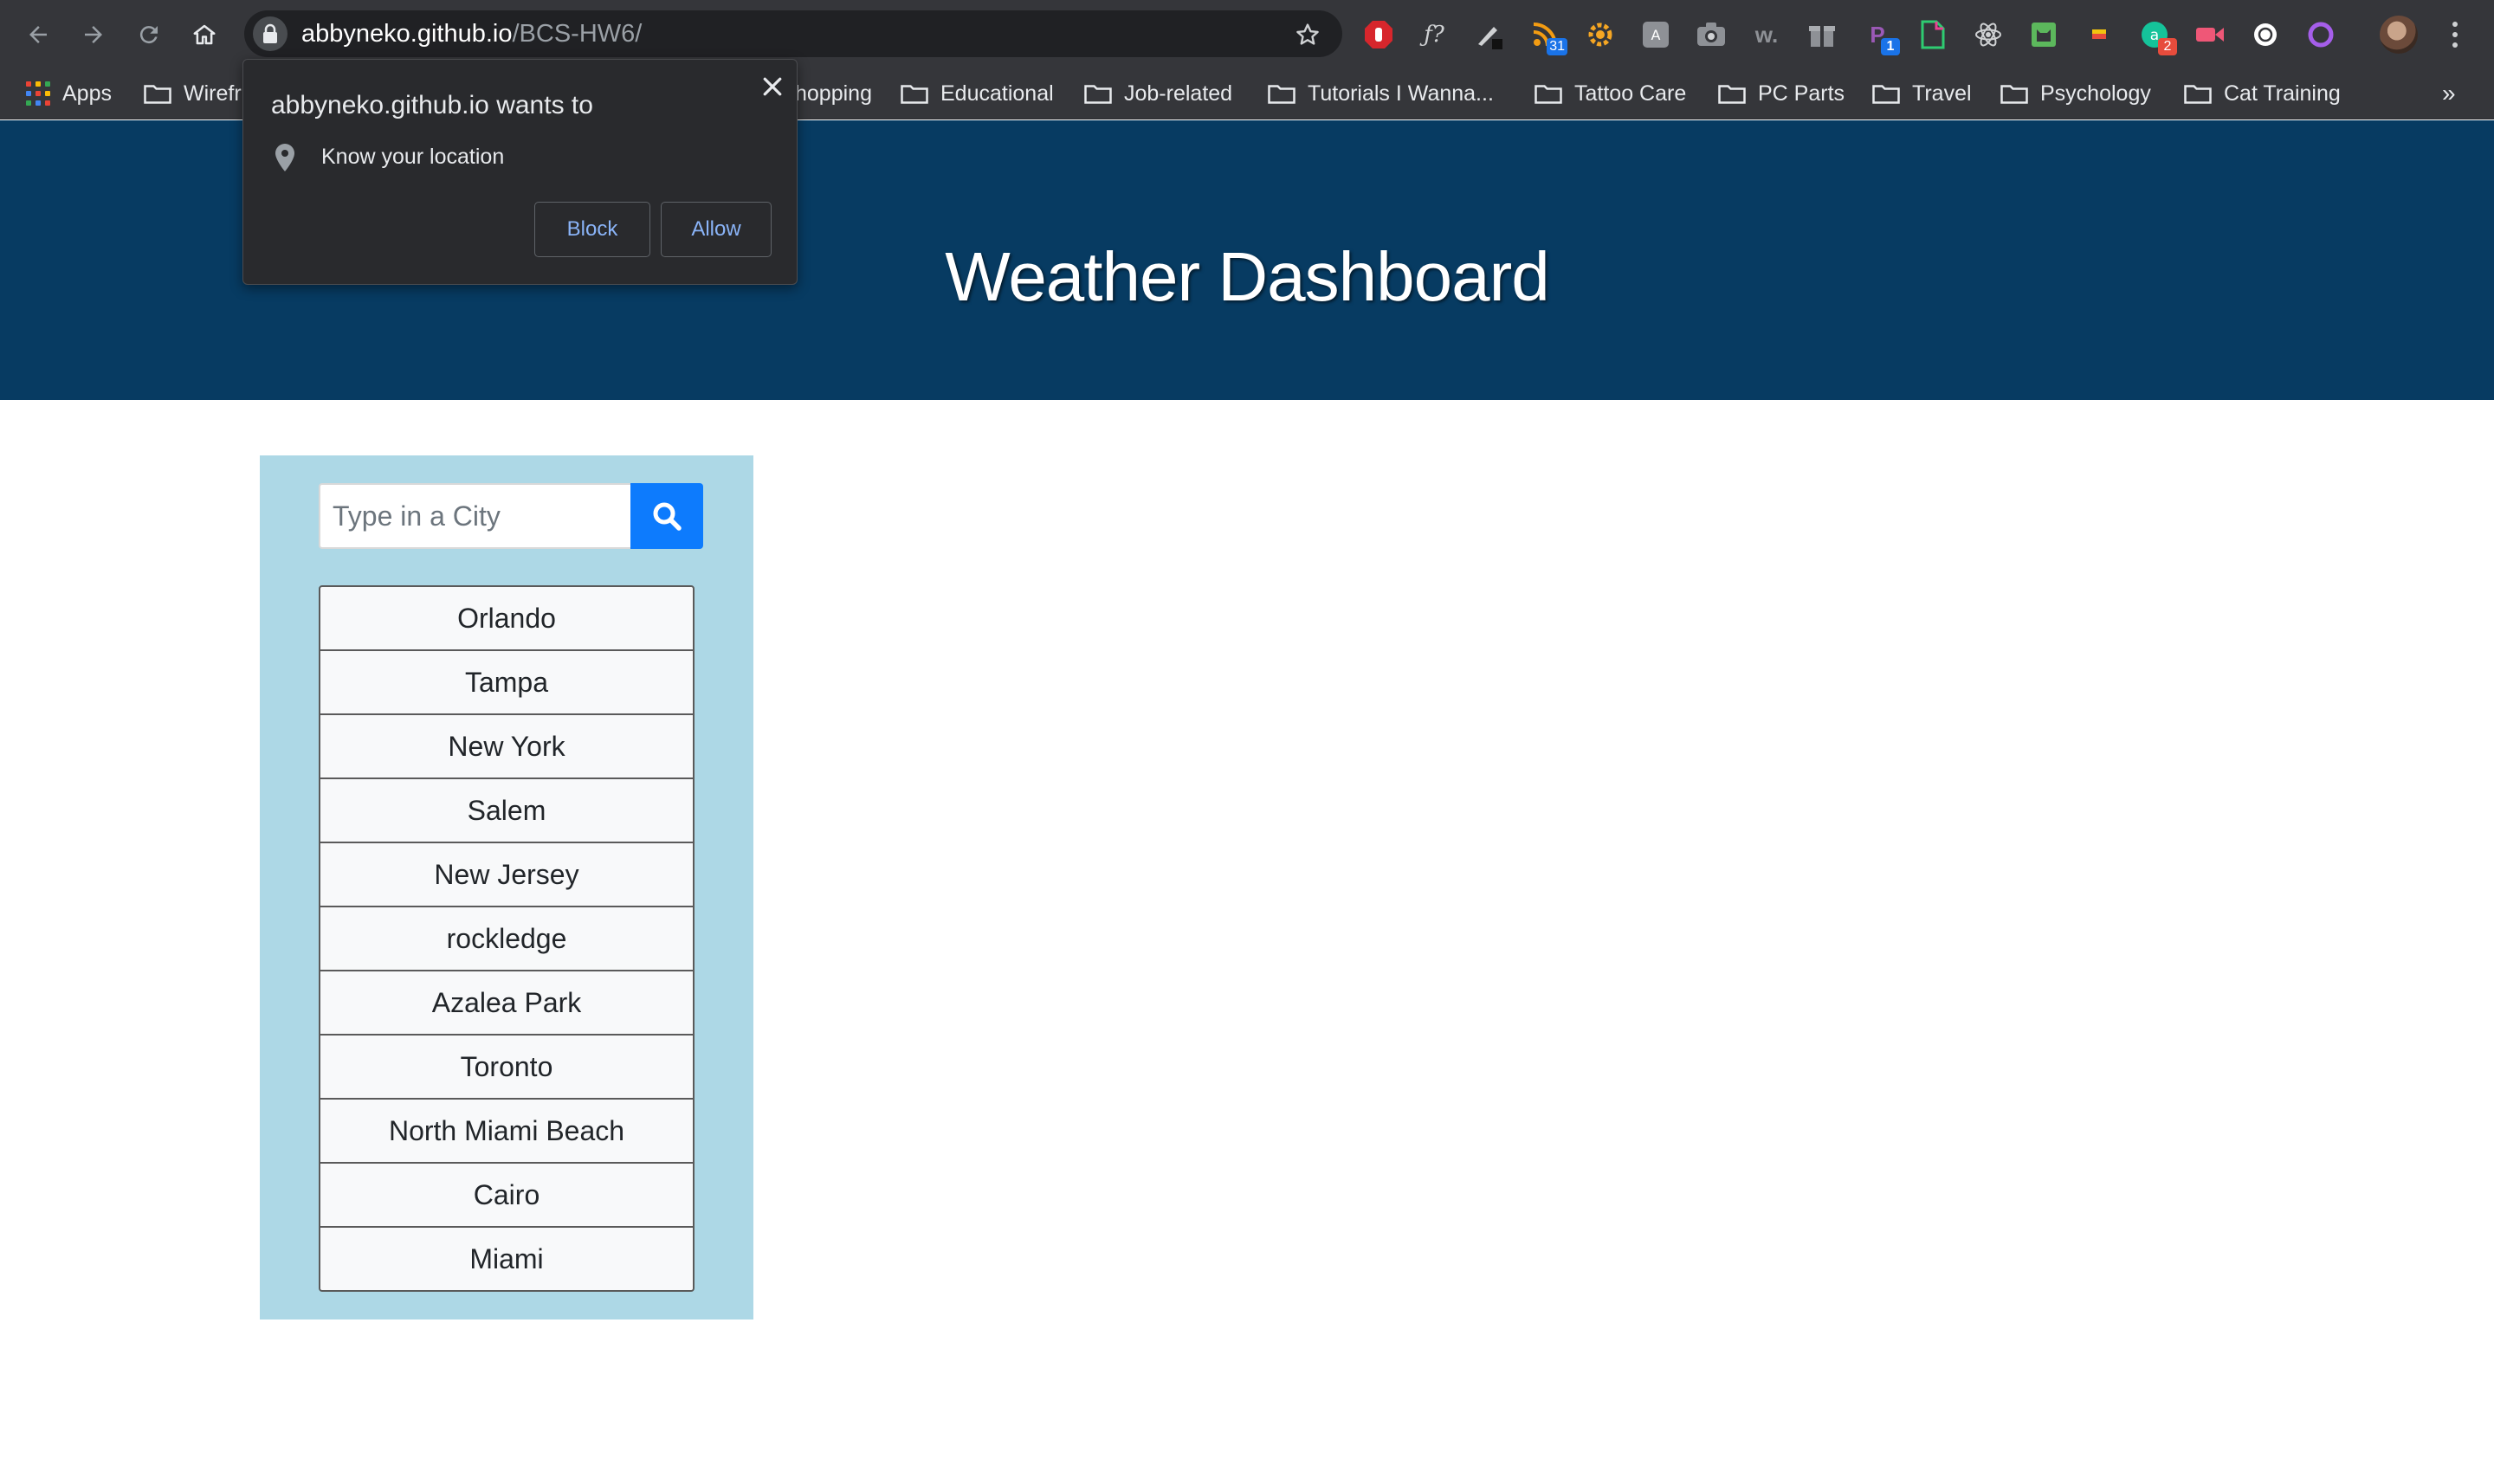 The height and width of the screenshot is (1484, 2494). What do you see at coordinates (592, 230) in the screenshot?
I see `block-button: Block` at bounding box center [592, 230].